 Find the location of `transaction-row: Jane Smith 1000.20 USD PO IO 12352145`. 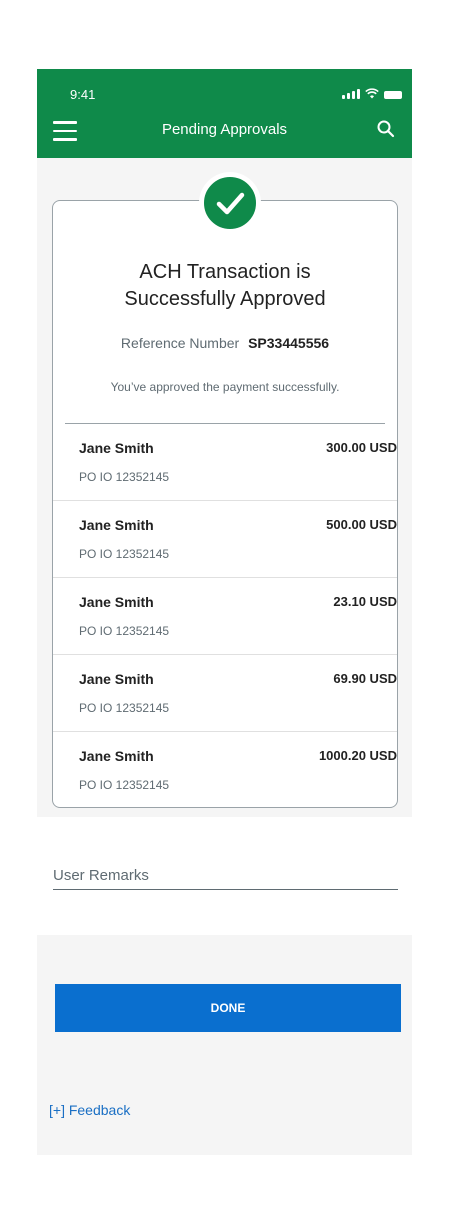

transaction-row: Jane Smith 1000.20 USD PO IO 12352145 is located at coordinates (225, 770).